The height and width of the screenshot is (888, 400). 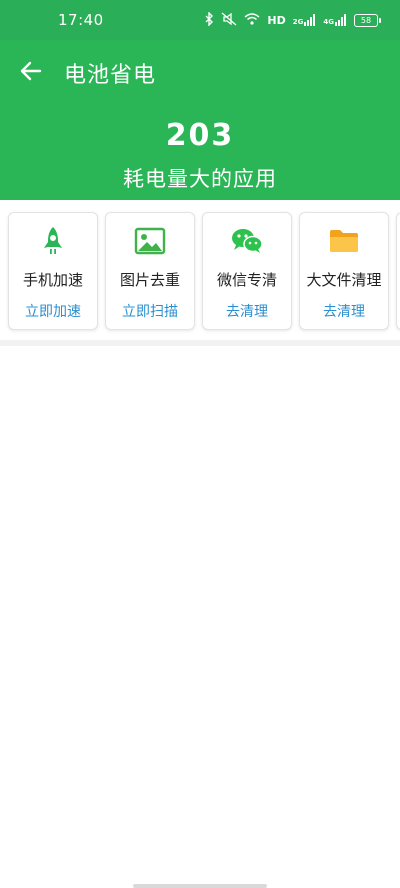 What do you see at coordinates (252, 20) in the screenshot?
I see `wifi-icon` at bounding box center [252, 20].